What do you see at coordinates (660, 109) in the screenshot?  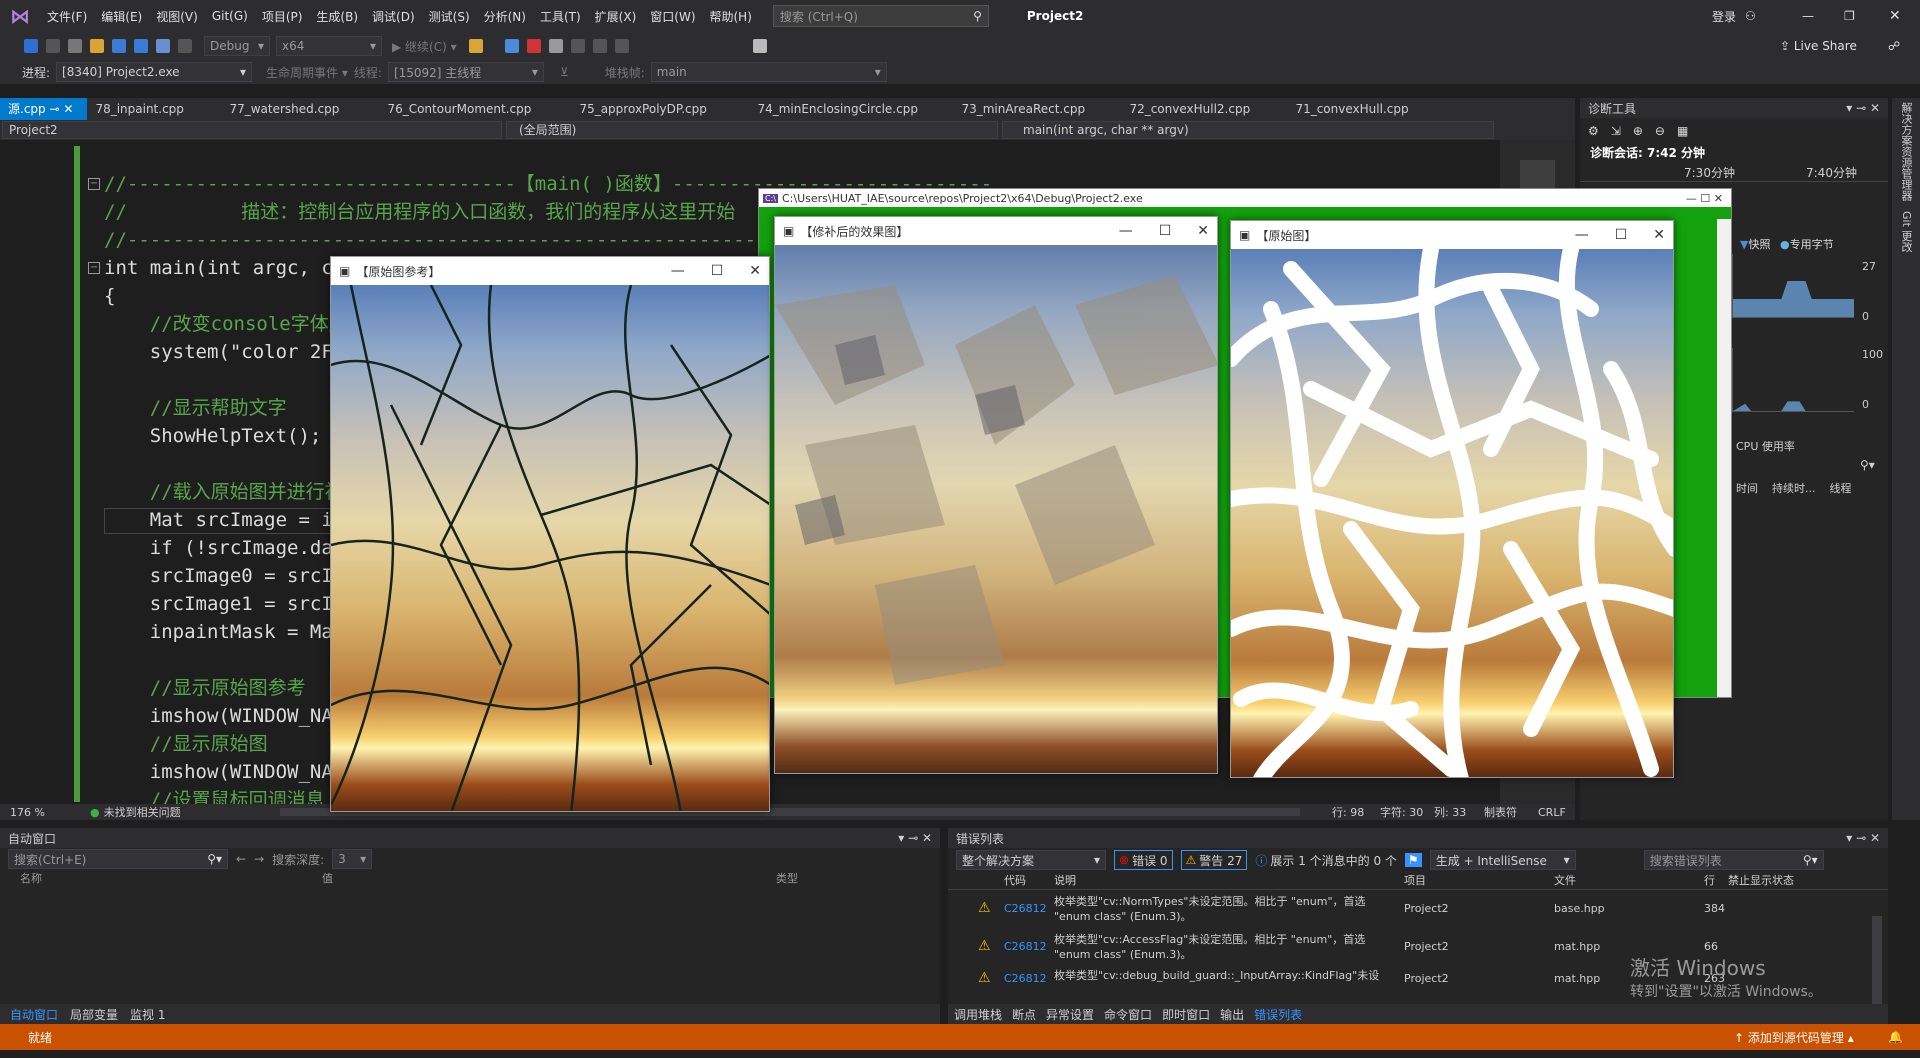 I see `tab-approx-polydp: 75_approxPolyDP.cpp` at bounding box center [660, 109].